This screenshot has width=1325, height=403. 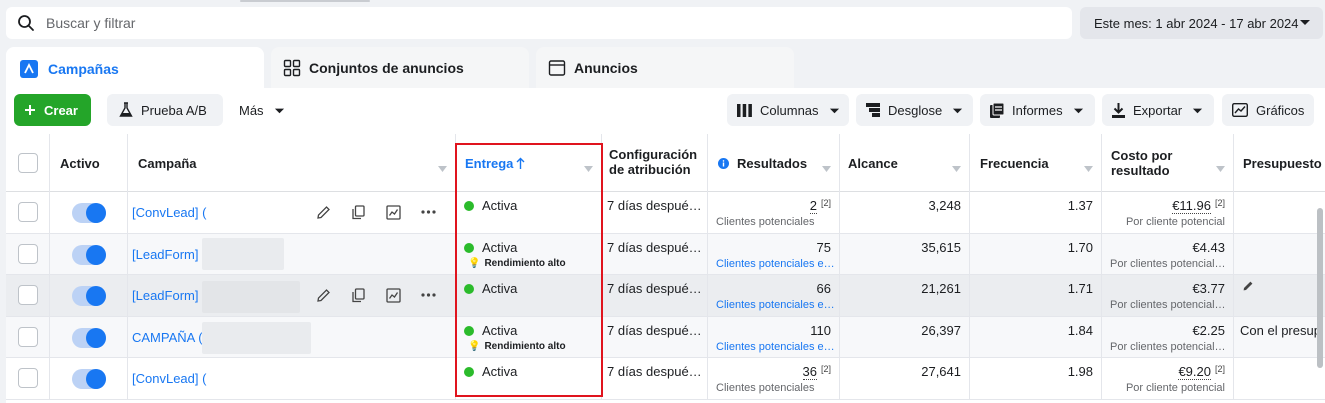 I want to click on ab-test-button: Prueba A/B, so click(x=165, y=110).